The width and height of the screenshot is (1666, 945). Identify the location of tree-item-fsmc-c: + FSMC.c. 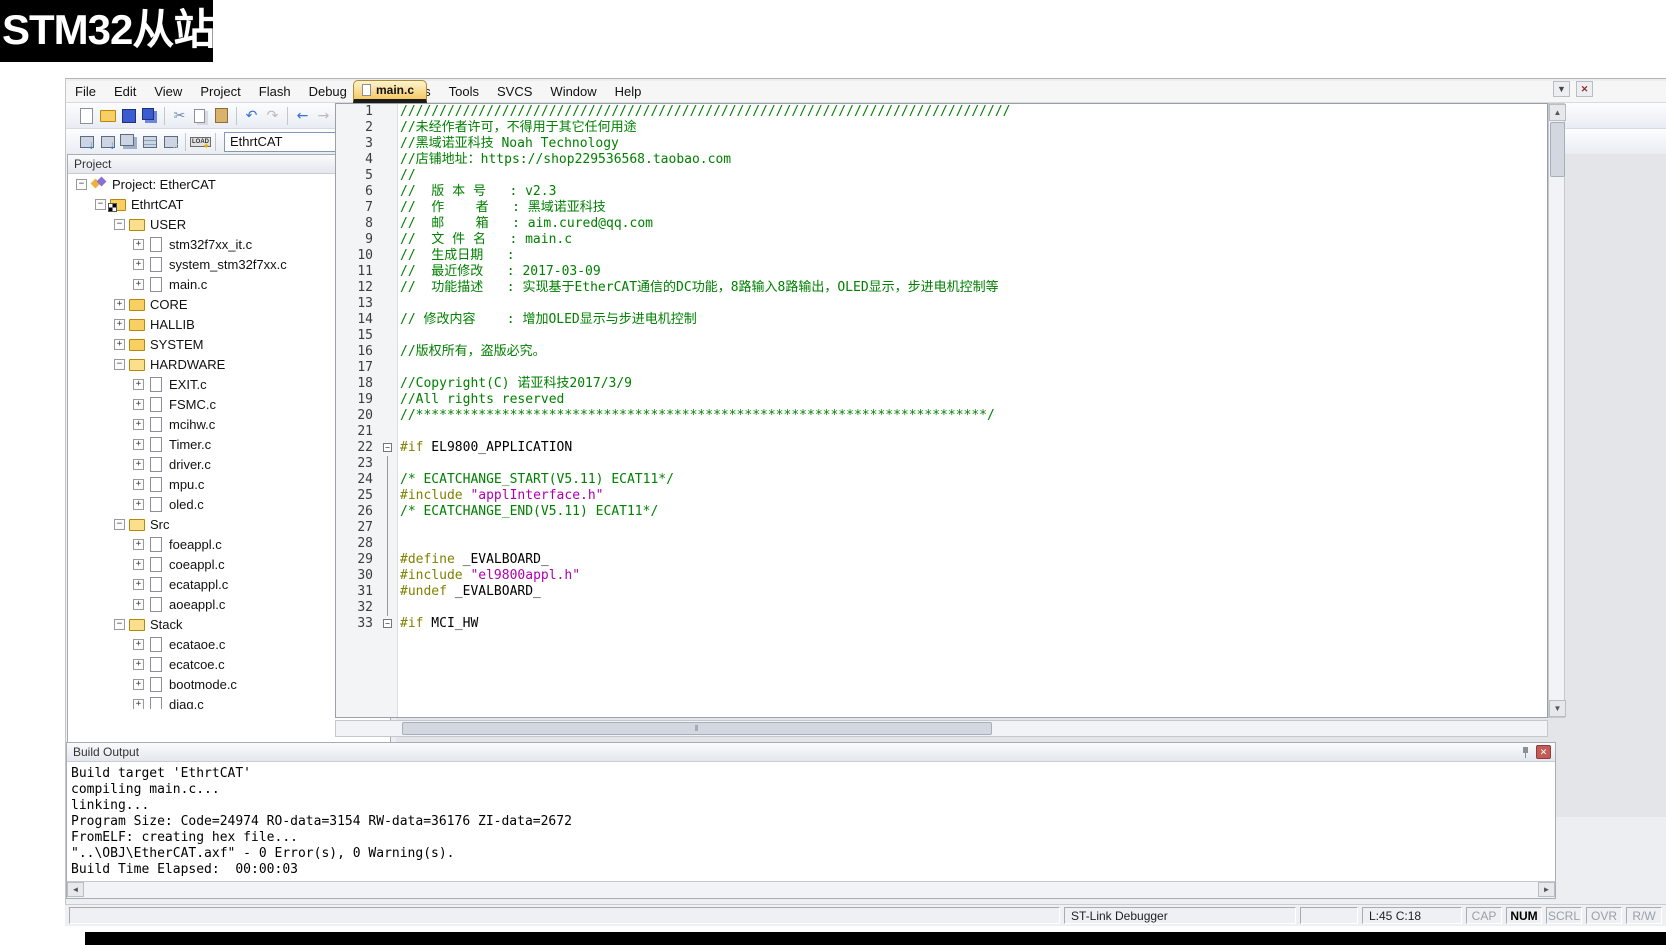
(221, 404).